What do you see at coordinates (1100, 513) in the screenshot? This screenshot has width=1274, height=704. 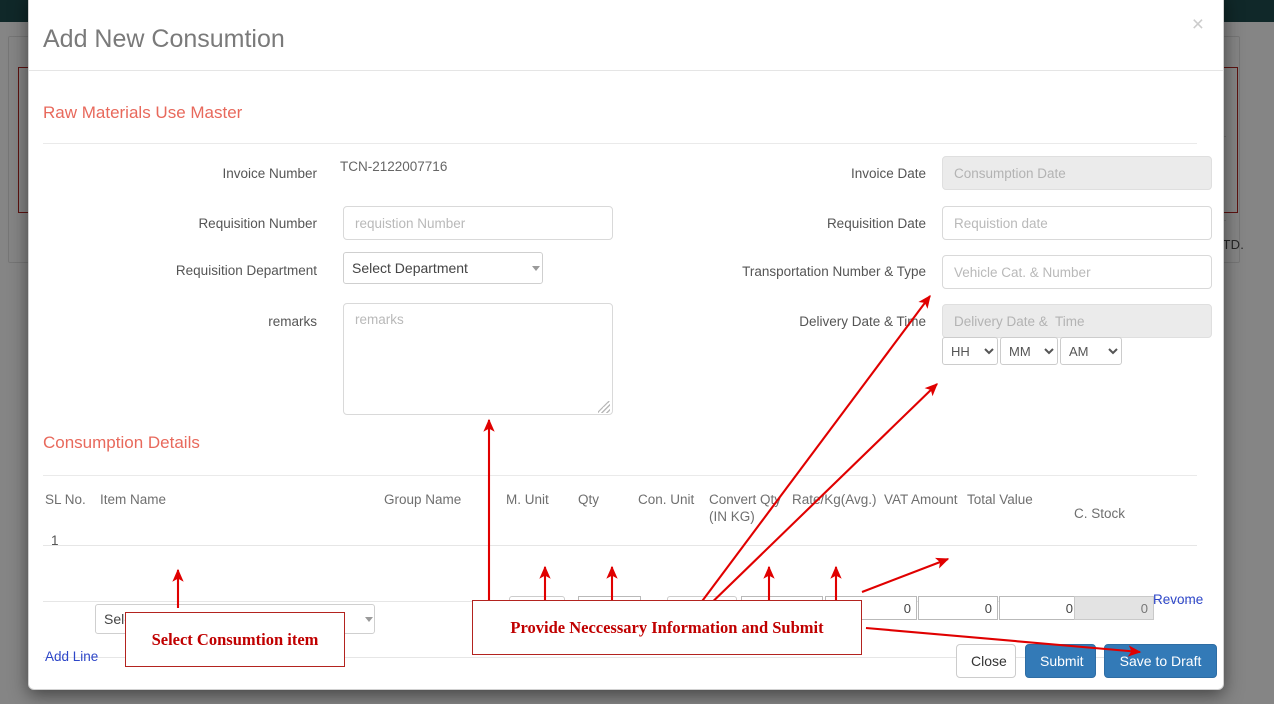 I see `column-header-c-stock: C. Stock` at bounding box center [1100, 513].